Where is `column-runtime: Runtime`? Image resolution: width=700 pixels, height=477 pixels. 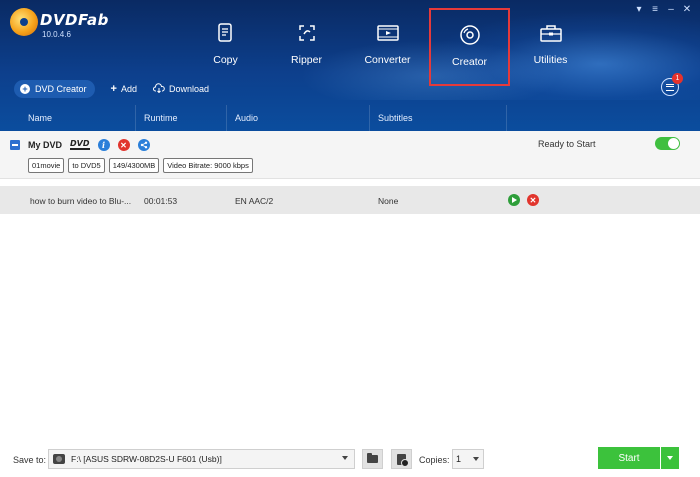 column-runtime: Runtime is located at coordinates (181, 118).